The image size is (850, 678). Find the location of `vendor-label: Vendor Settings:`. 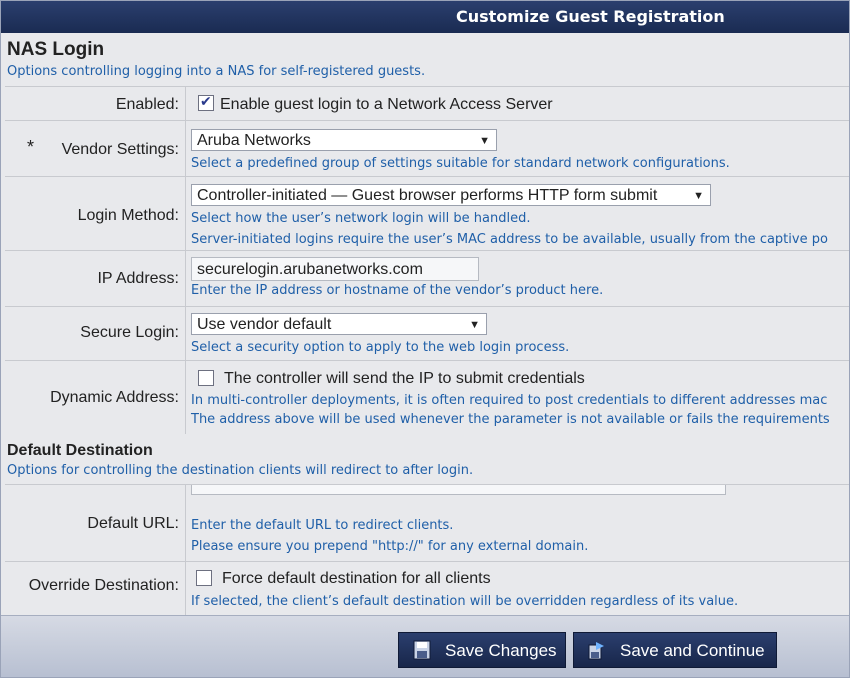

vendor-label: Vendor Settings: is located at coordinates (120, 149).